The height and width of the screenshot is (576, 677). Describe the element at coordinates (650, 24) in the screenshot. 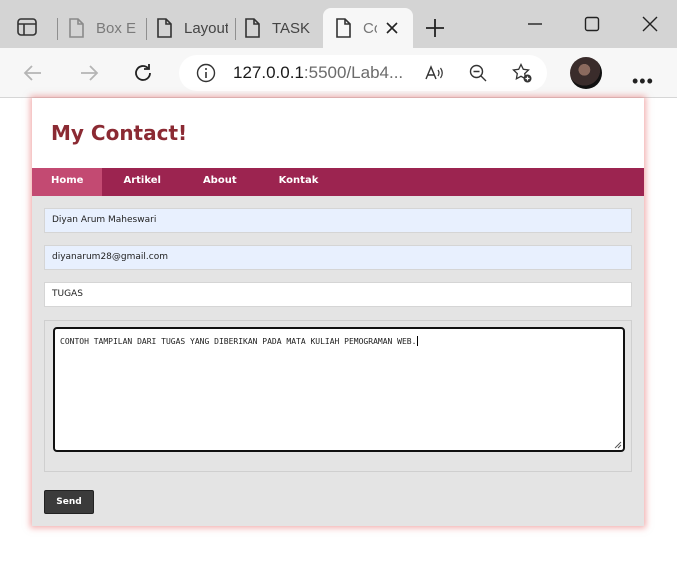

I see `close-window-icon` at that location.